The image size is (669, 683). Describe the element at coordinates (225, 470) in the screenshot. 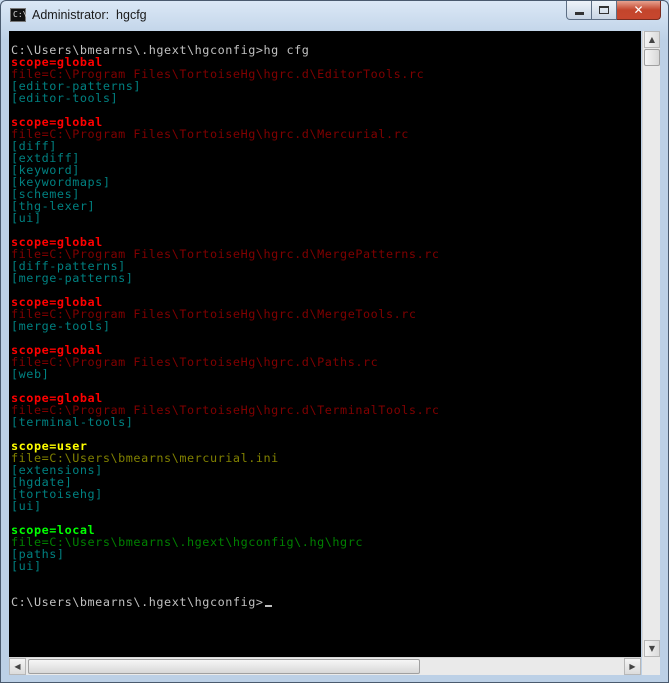

I see `console-line: [extensions]` at that location.